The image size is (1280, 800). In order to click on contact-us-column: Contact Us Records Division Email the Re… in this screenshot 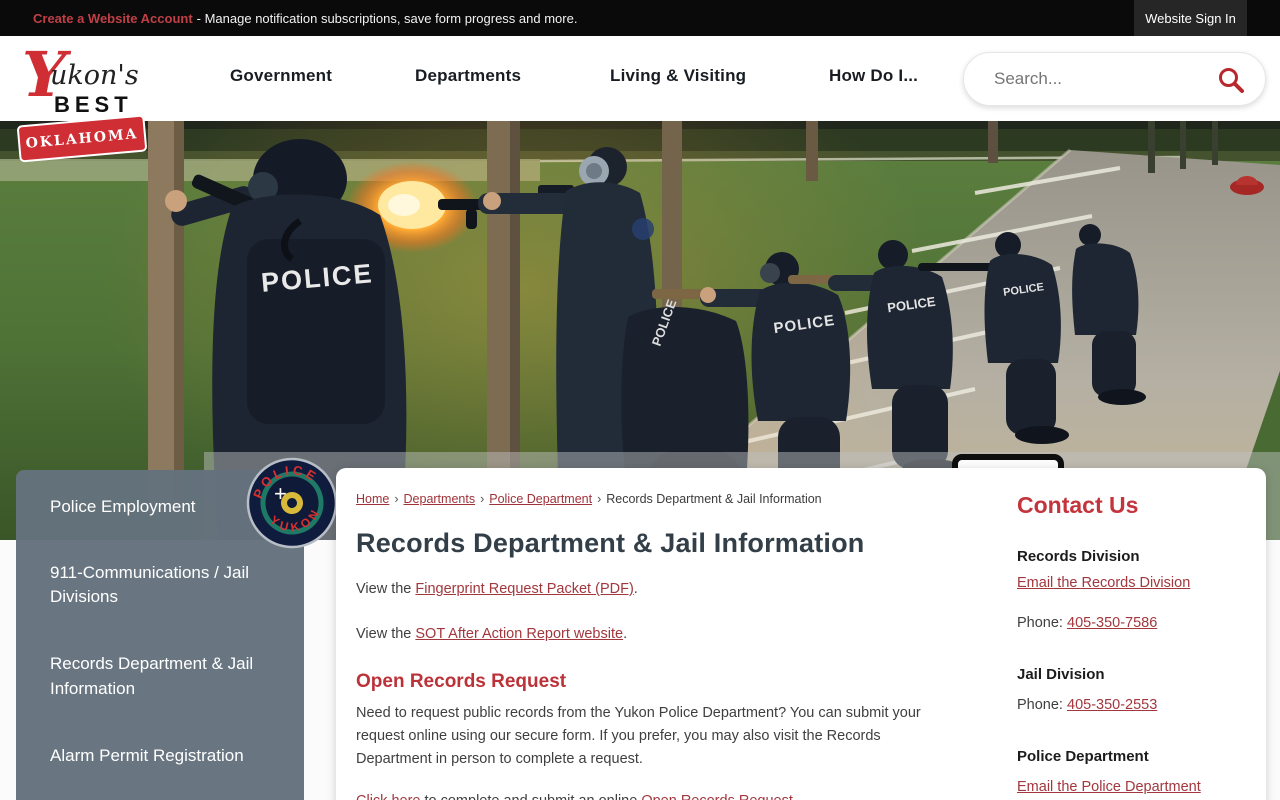, I will do `click(1142, 643)`.